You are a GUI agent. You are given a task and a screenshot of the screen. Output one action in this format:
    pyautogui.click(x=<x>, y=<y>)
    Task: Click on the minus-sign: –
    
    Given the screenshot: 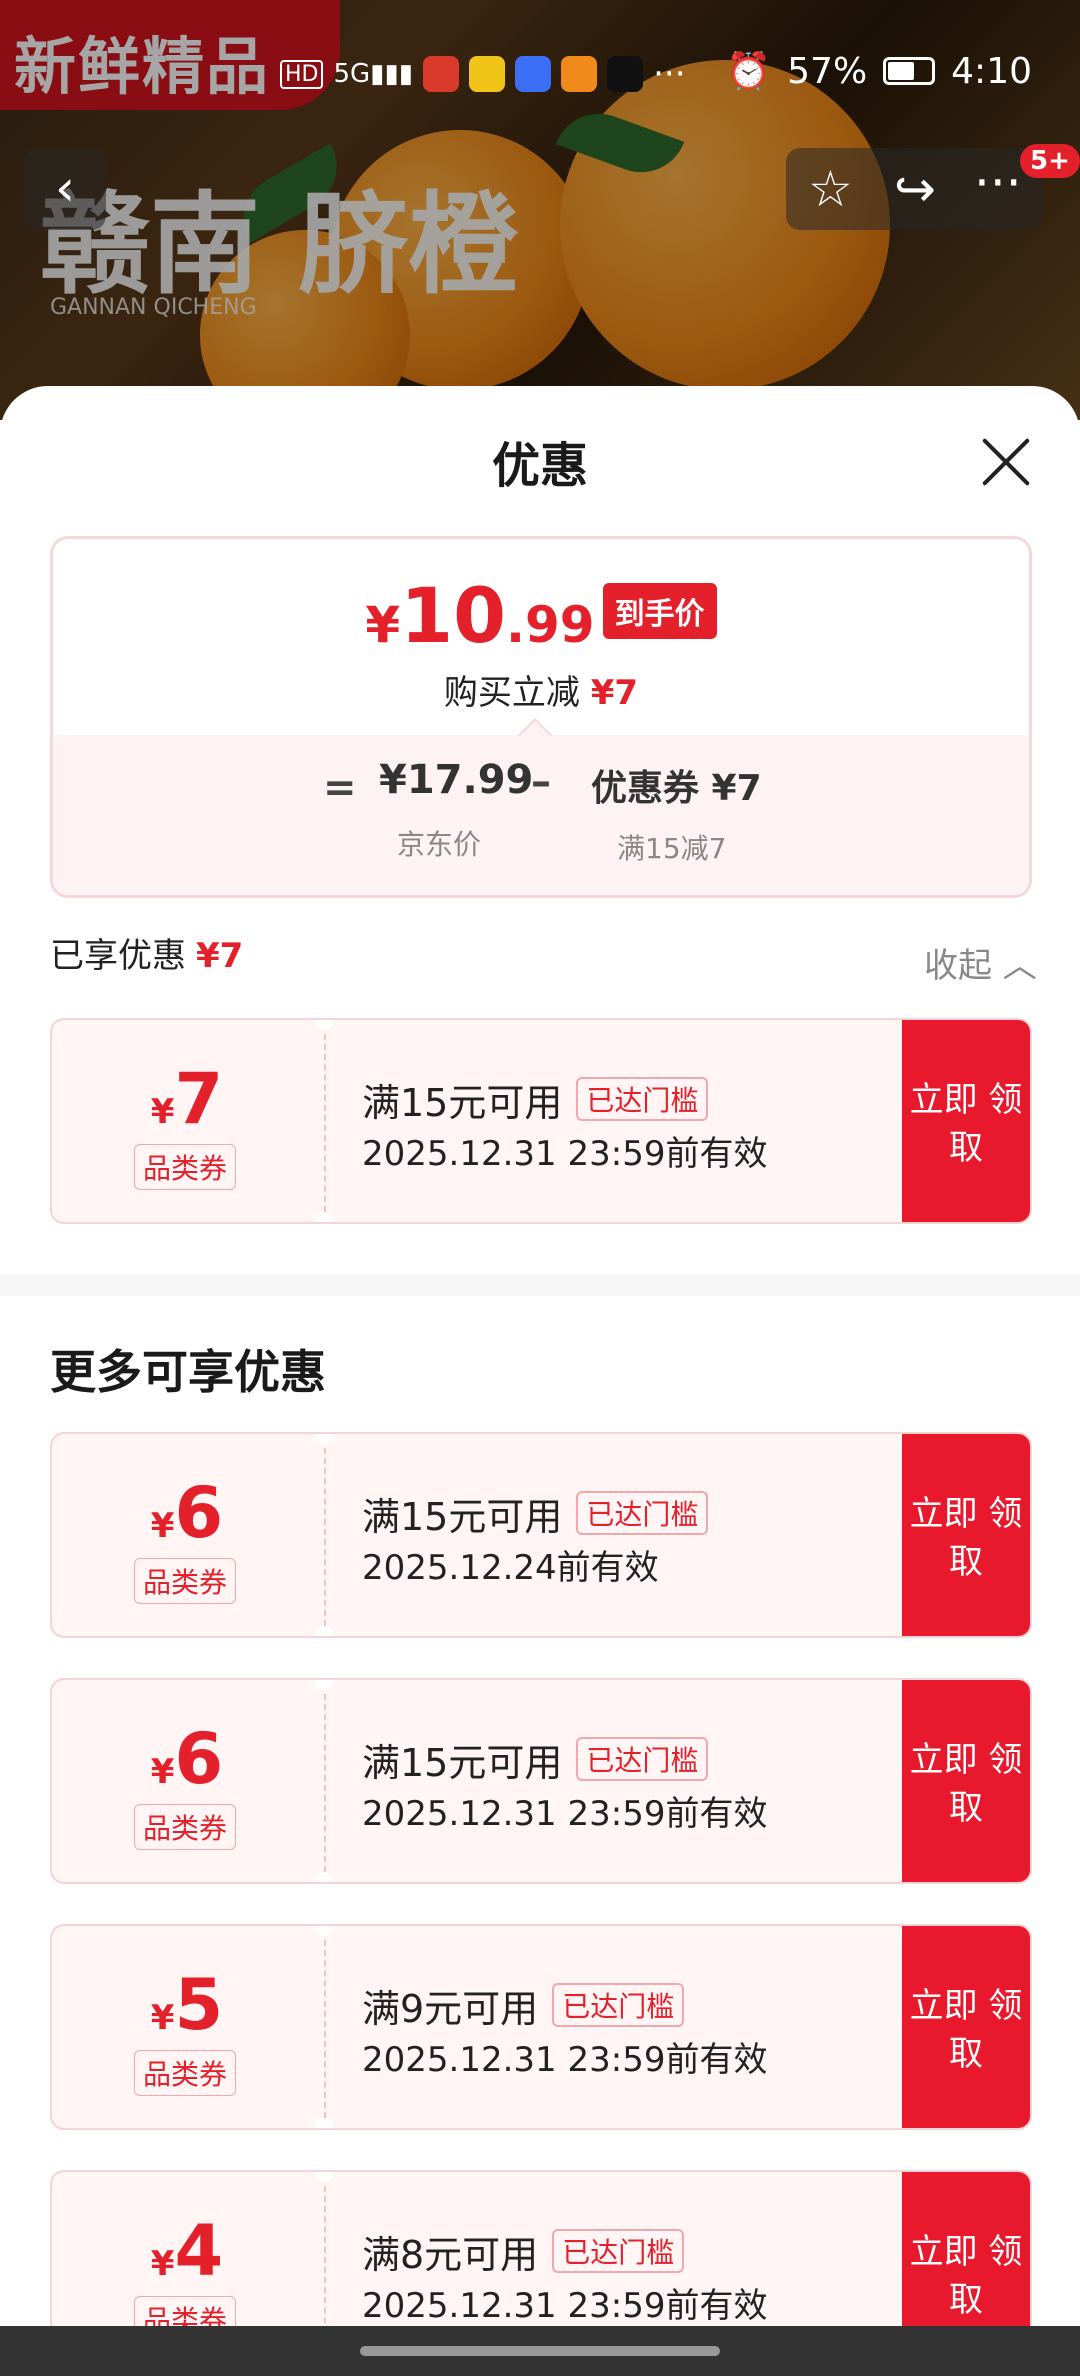 What is the action you would take?
    pyautogui.click(x=541, y=782)
    